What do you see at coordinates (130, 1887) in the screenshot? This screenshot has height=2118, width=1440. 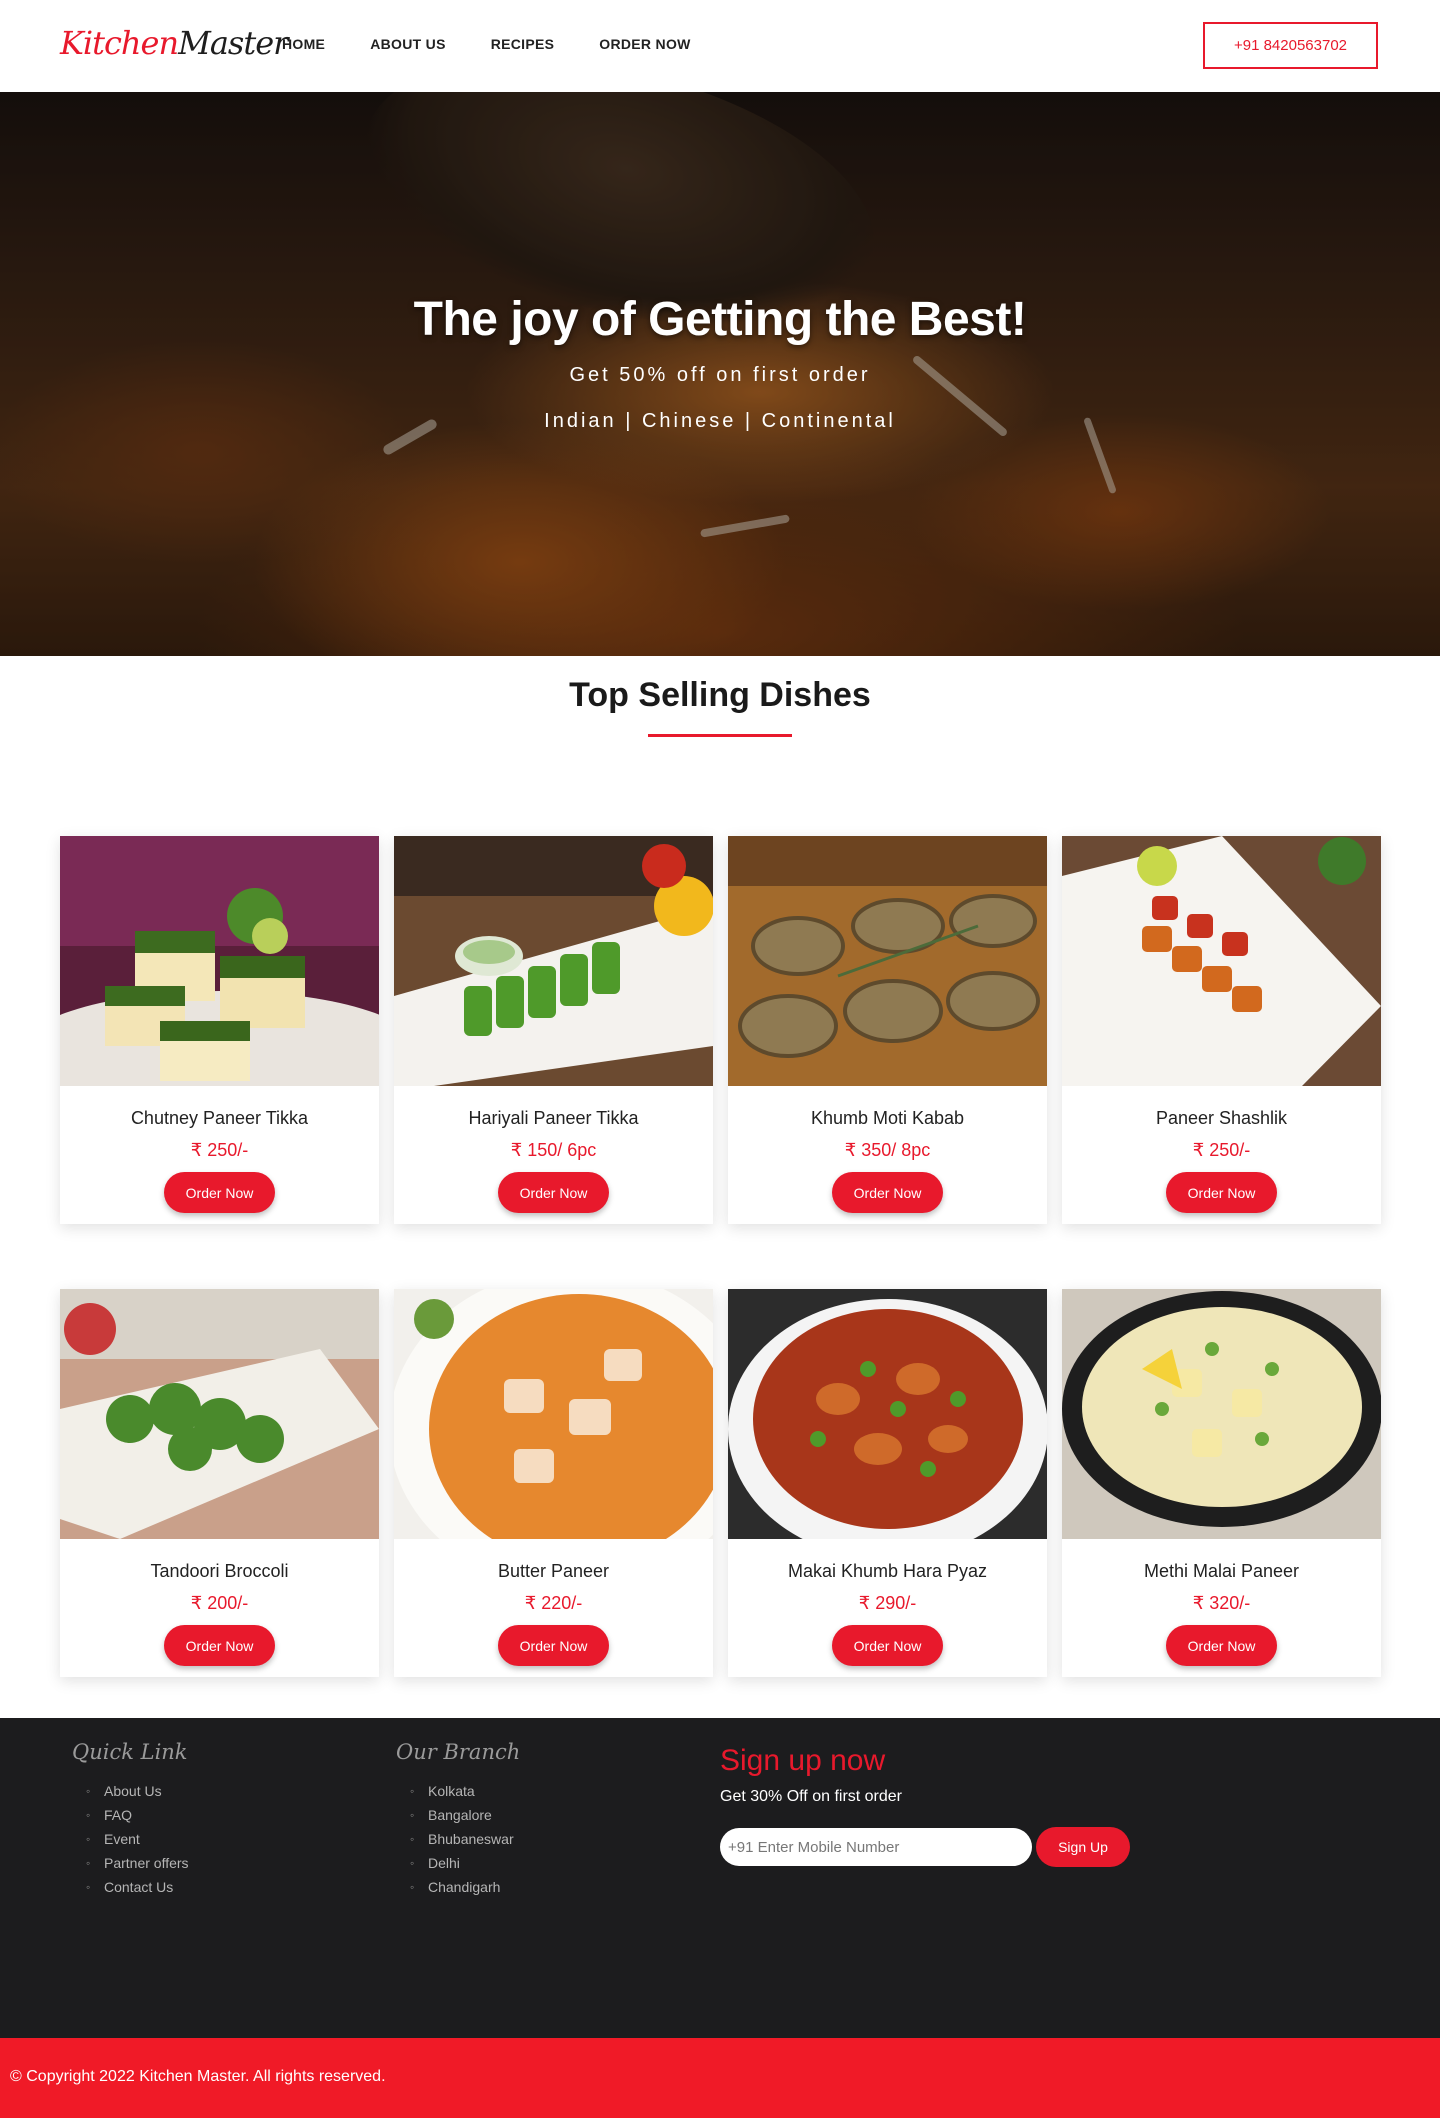 I see `footer-link-contact-us: Contact Us` at bounding box center [130, 1887].